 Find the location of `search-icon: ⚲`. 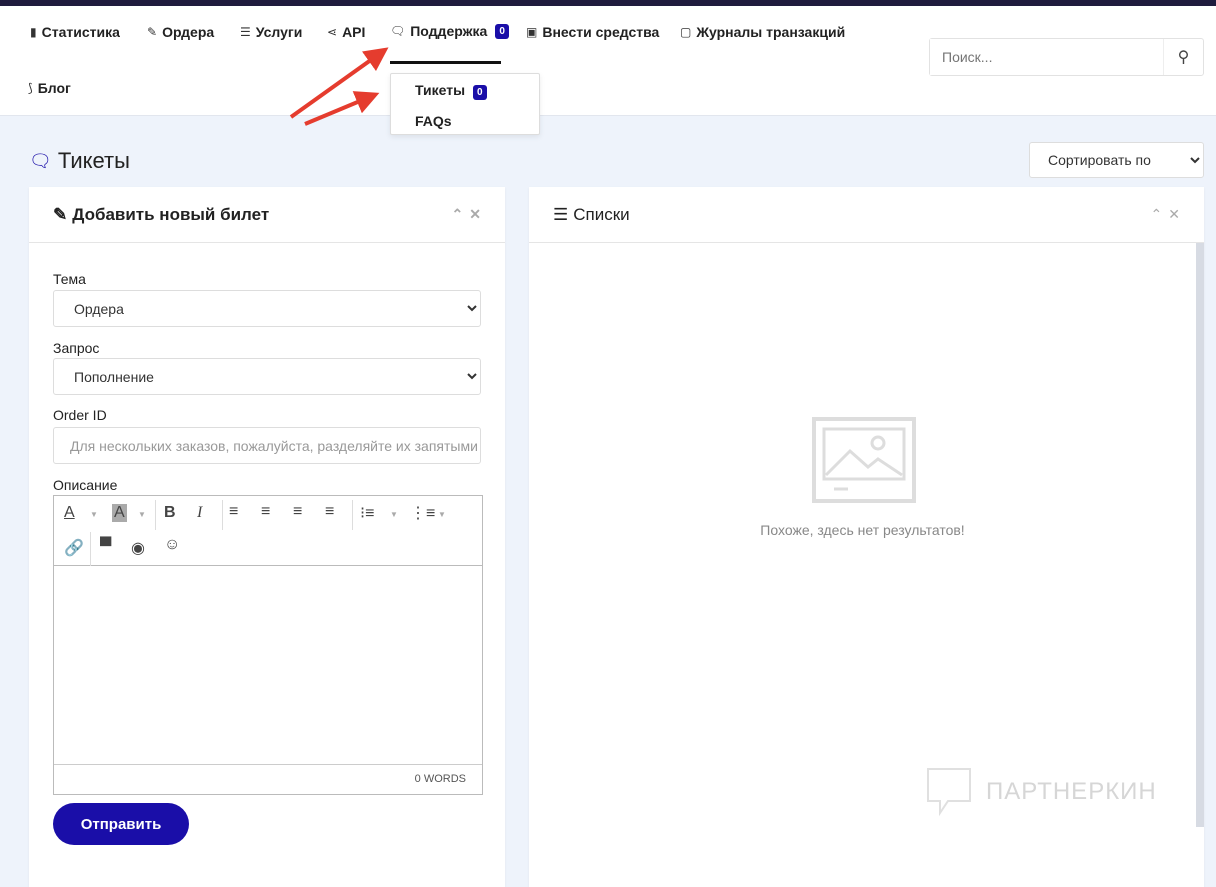

search-icon: ⚲ is located at coordinates (1183, 57).